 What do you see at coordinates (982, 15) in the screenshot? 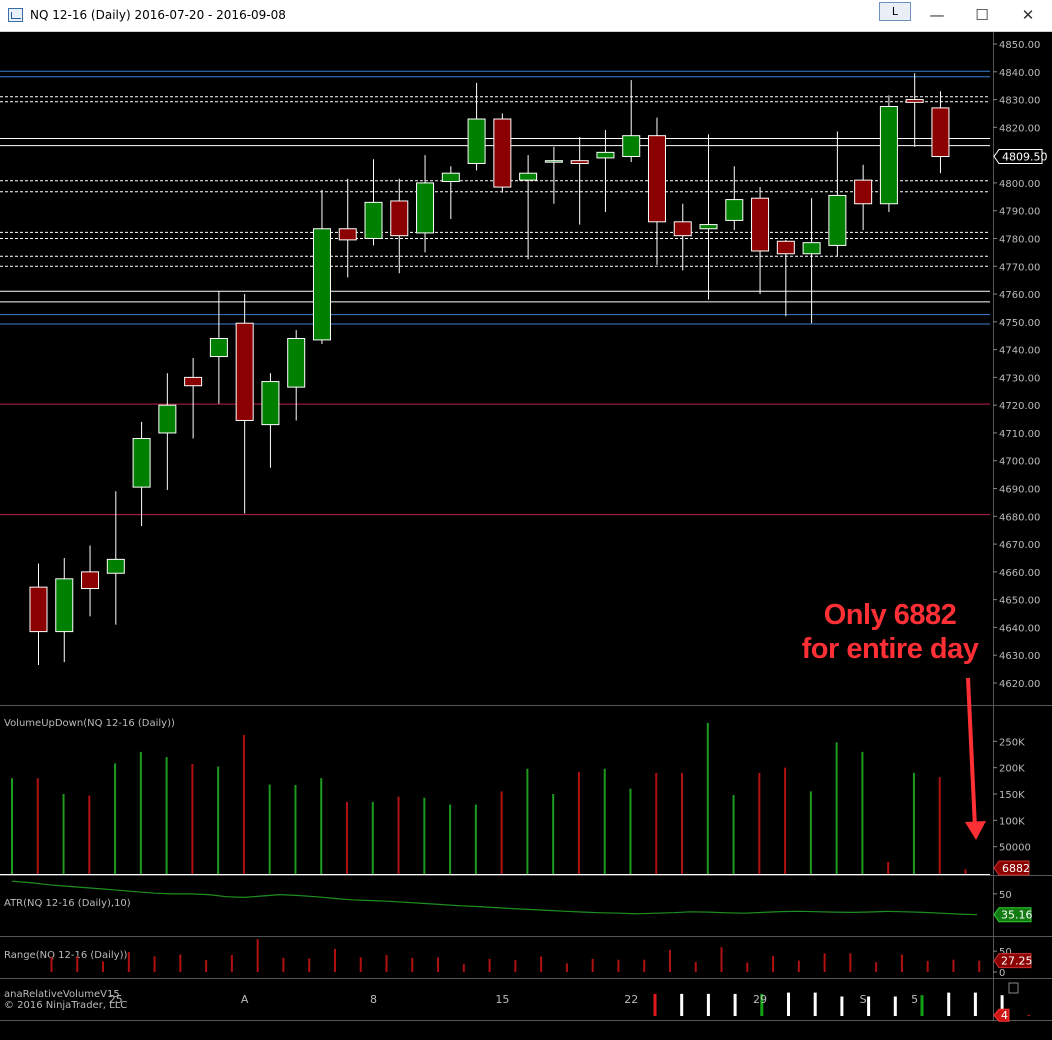
I see `maximize-icon: ☐` at bounding box center [982, 15].